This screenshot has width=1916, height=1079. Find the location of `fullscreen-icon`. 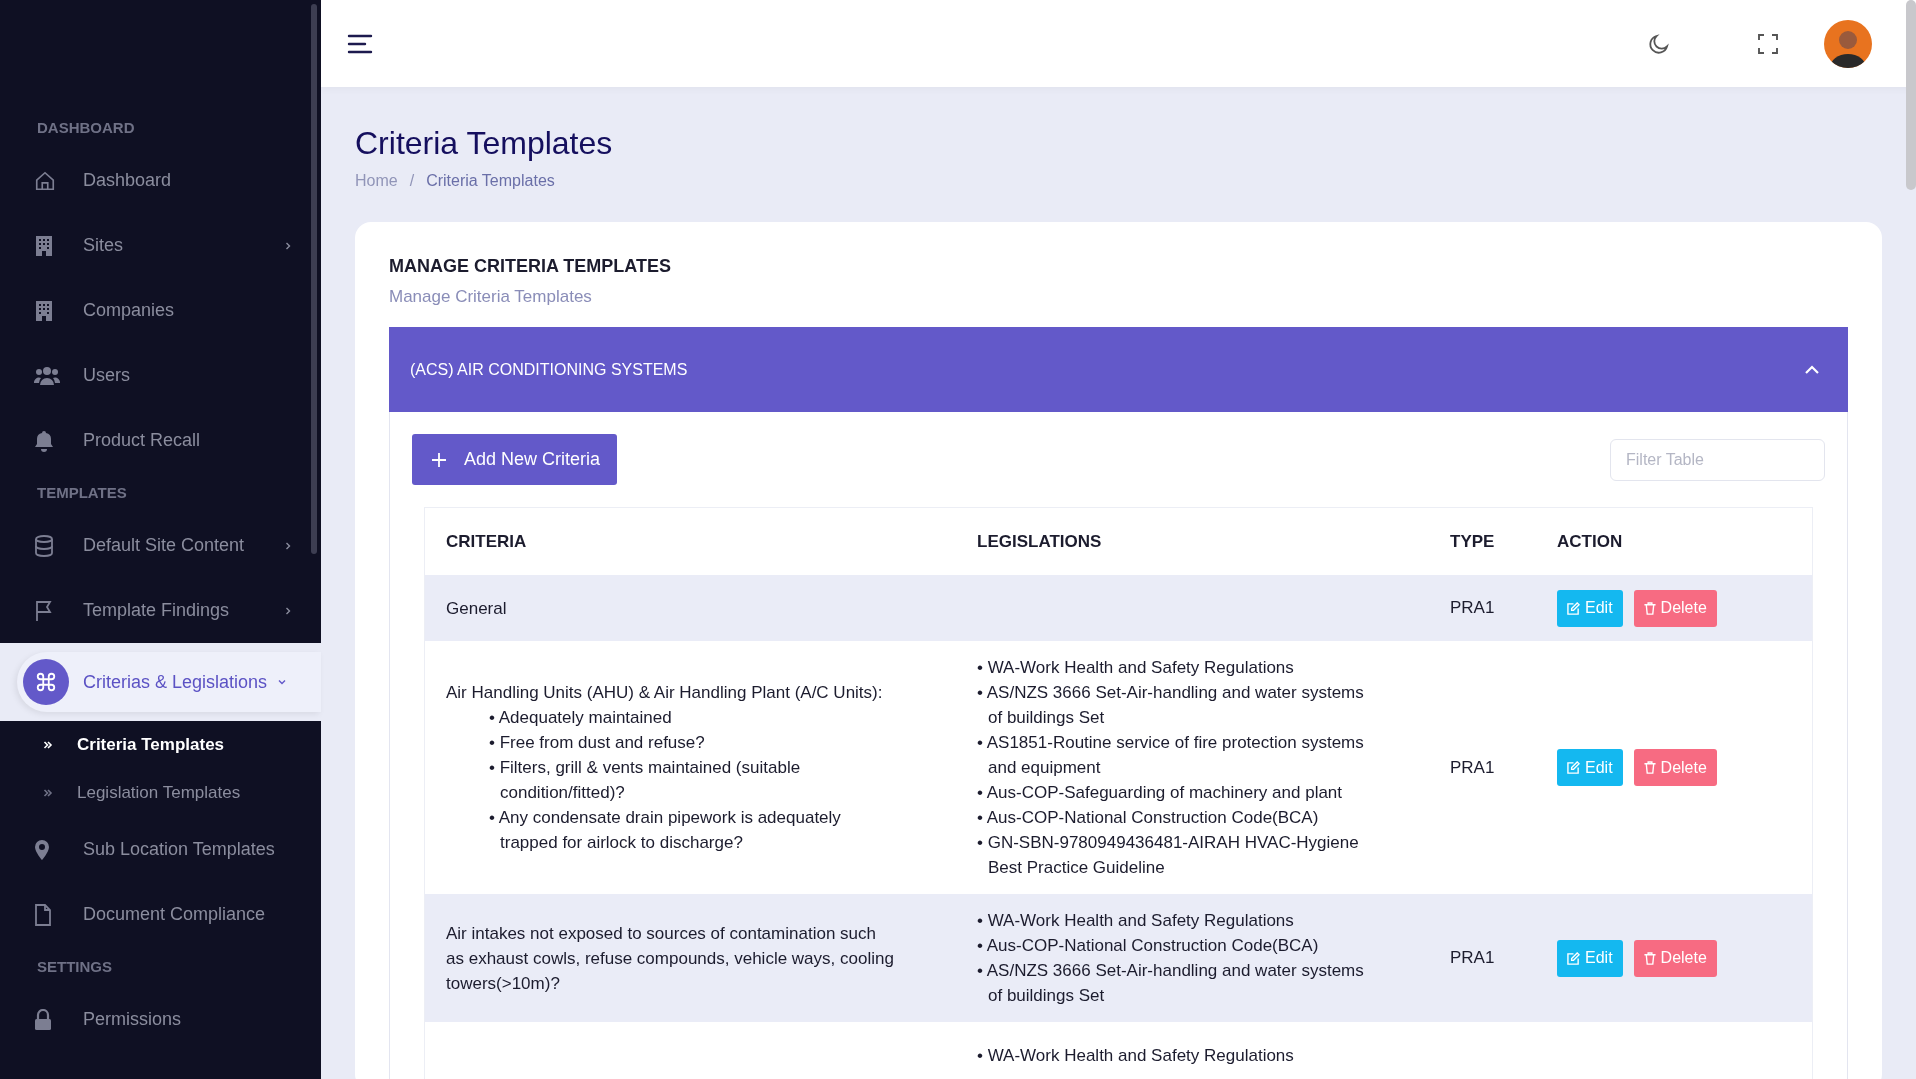

fullscreen-icon is located at coordinates (1768, 43).